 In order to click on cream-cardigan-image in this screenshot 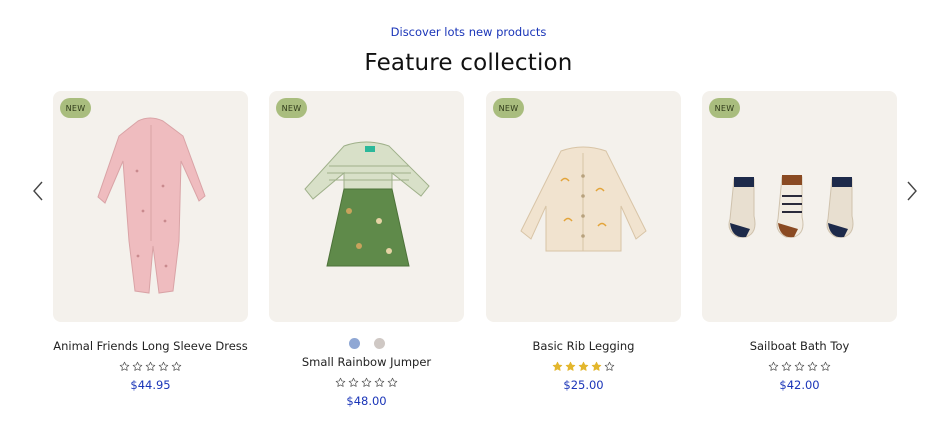, I will do `click(583, 199)`.